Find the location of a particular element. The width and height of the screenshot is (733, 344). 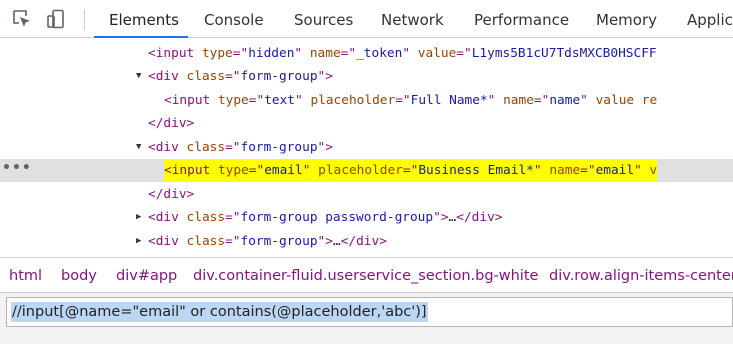

attr-name: v is located at coordinates (653, 170).